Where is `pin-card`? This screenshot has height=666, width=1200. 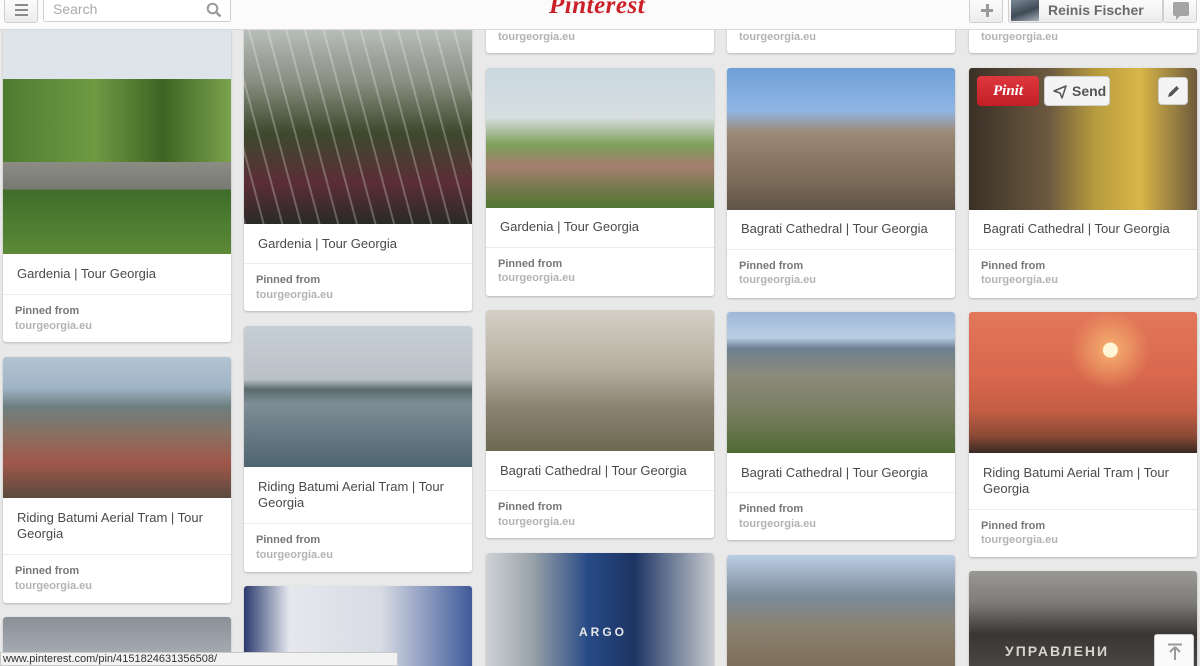 pin-card is located at coordinates (841, 610).